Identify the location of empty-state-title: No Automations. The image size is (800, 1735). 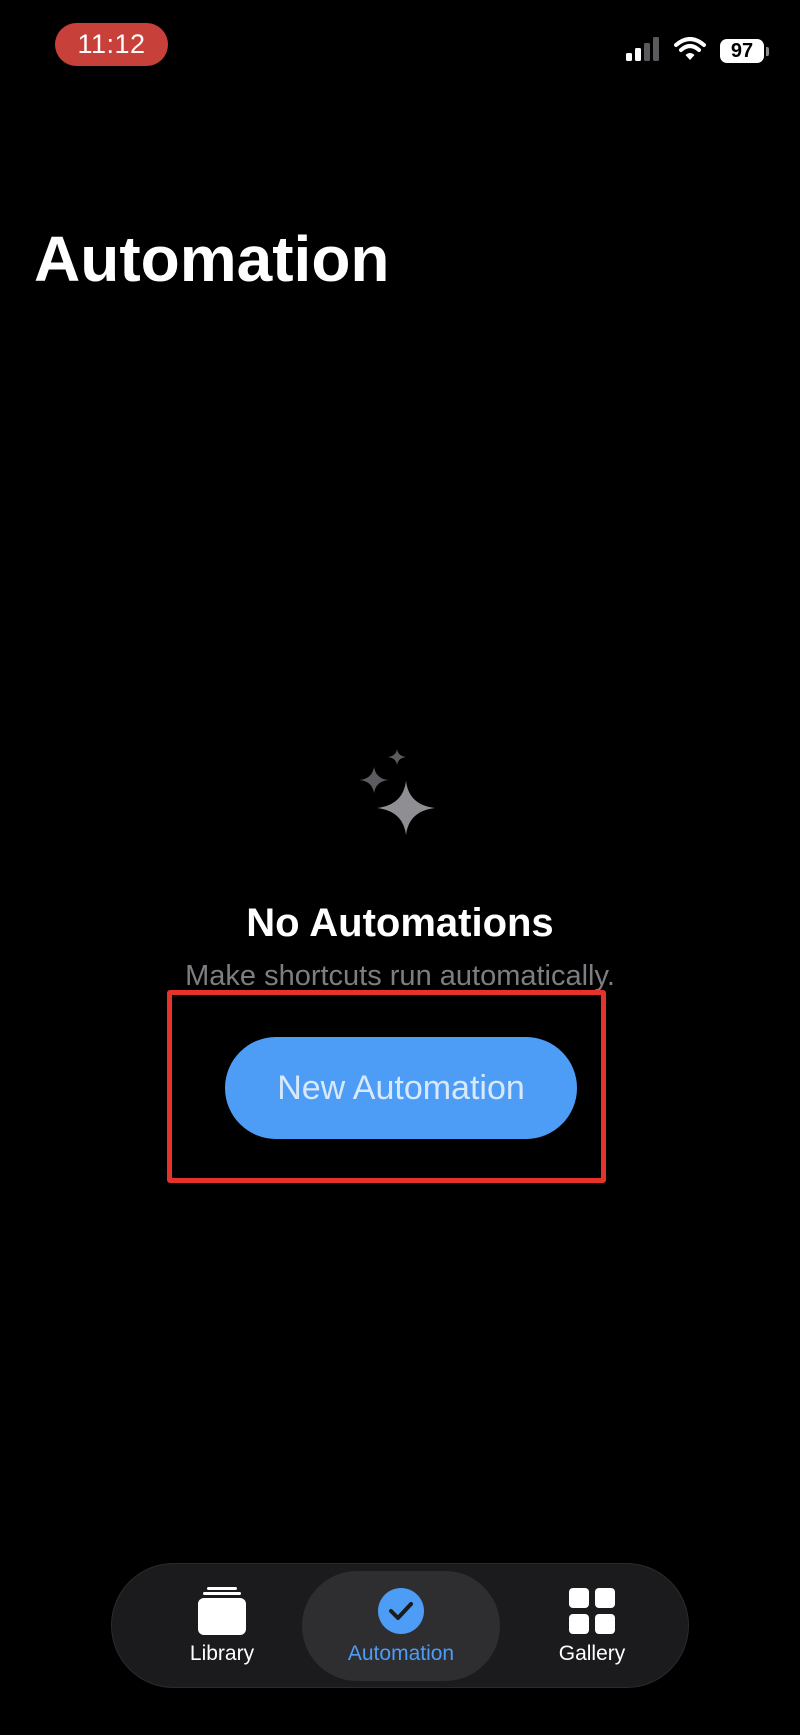
(400, 923).